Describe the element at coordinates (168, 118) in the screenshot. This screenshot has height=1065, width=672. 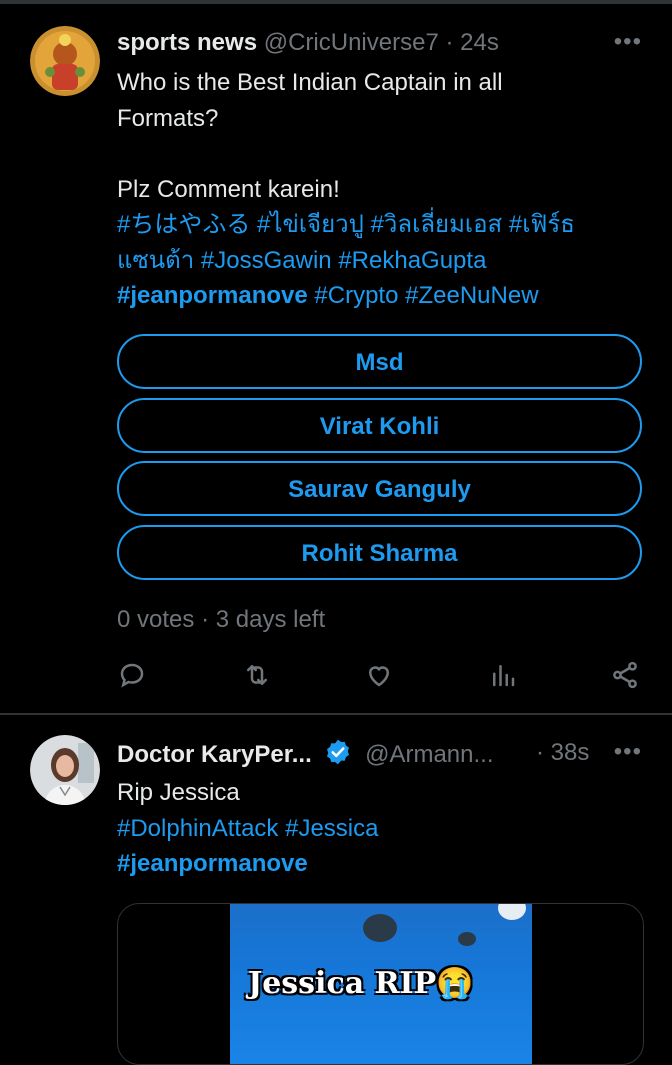
I see `text-line: Formats?` at that location.